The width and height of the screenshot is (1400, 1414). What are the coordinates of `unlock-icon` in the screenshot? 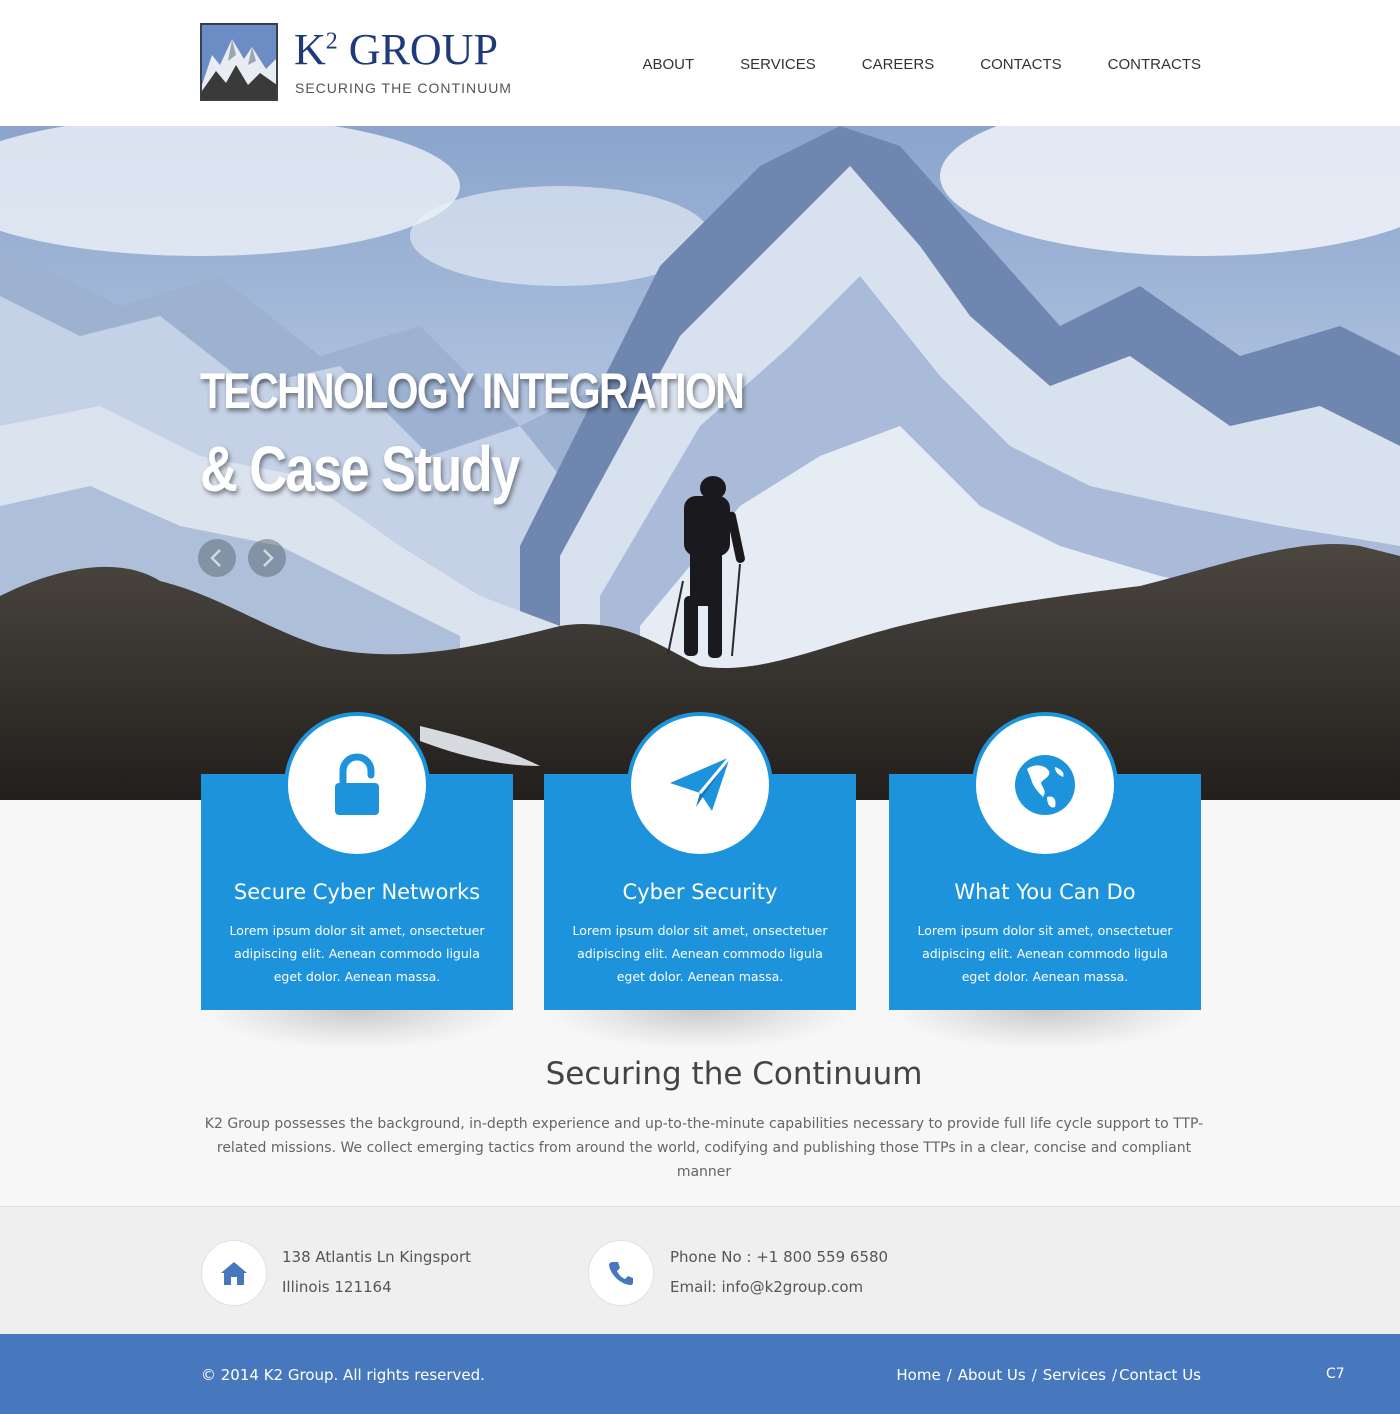 It's located at (357, 784).